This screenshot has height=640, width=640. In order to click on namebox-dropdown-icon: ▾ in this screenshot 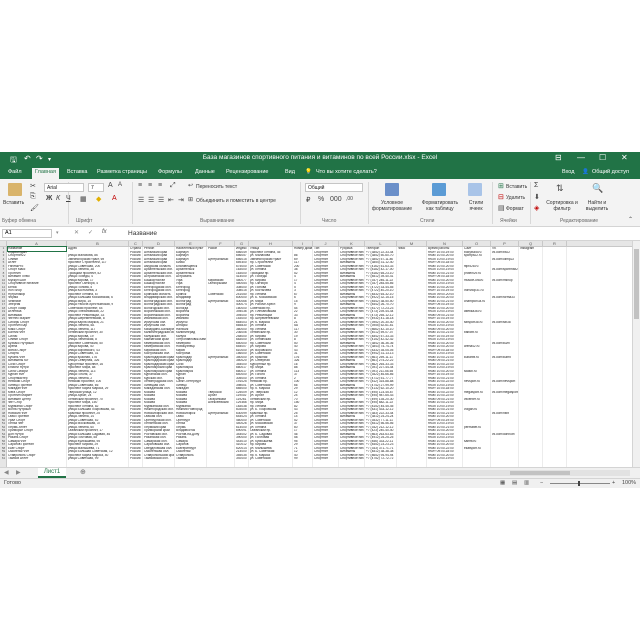, I will do `click(57, 233)`.